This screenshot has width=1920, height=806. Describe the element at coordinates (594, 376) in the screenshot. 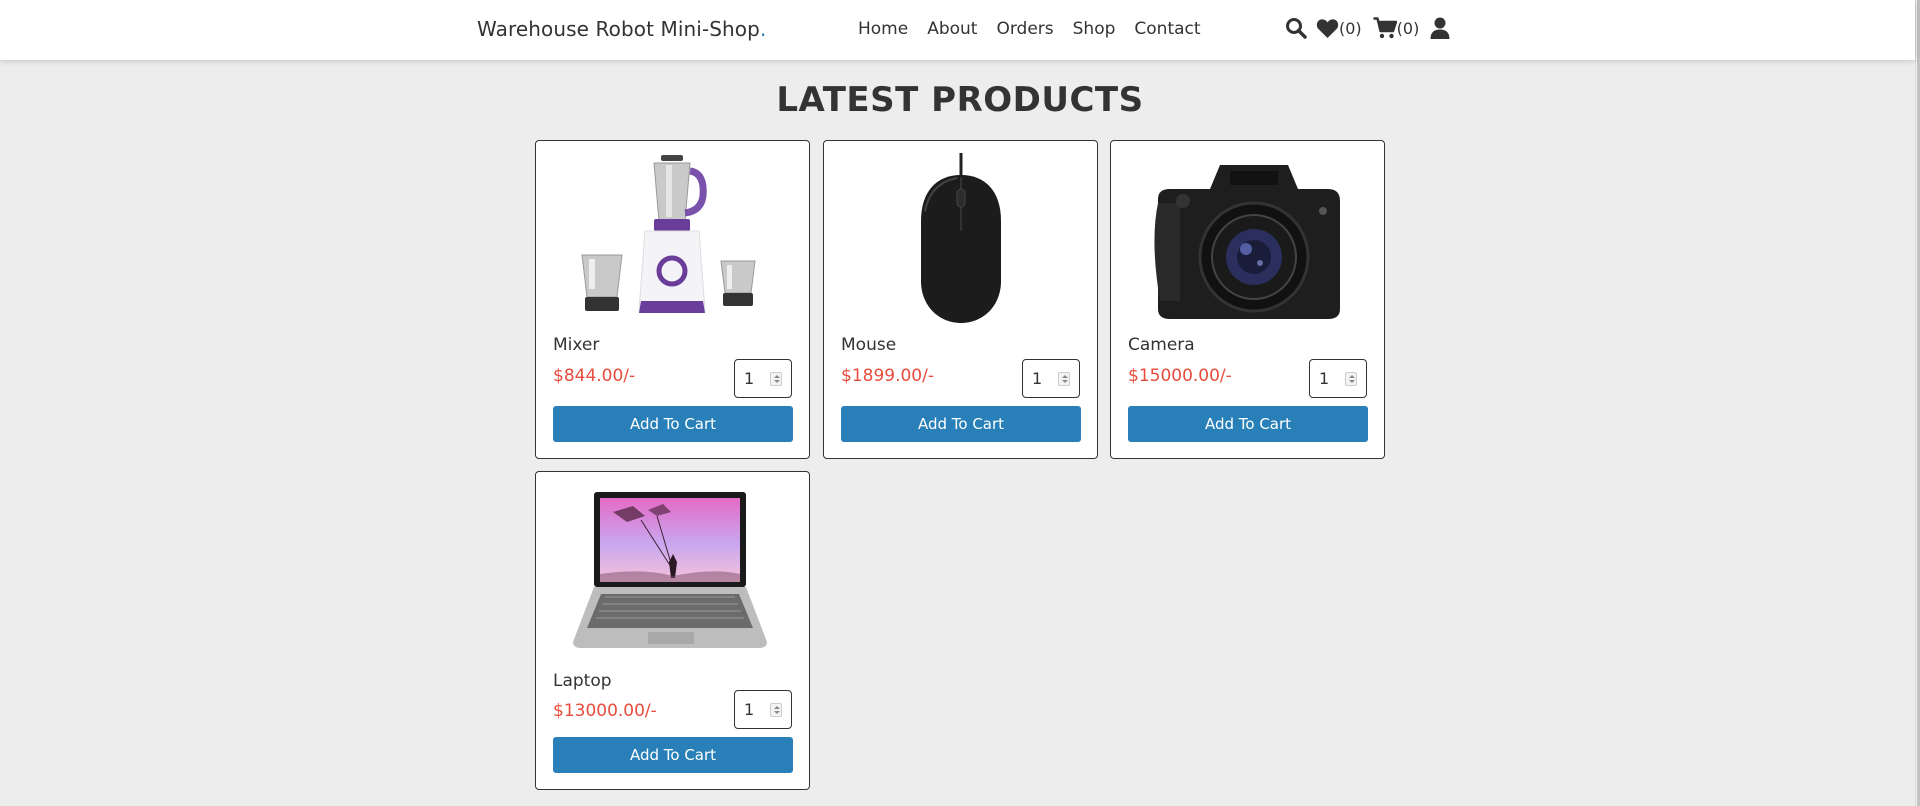

I see `product-price: $844.00/-` at that location.